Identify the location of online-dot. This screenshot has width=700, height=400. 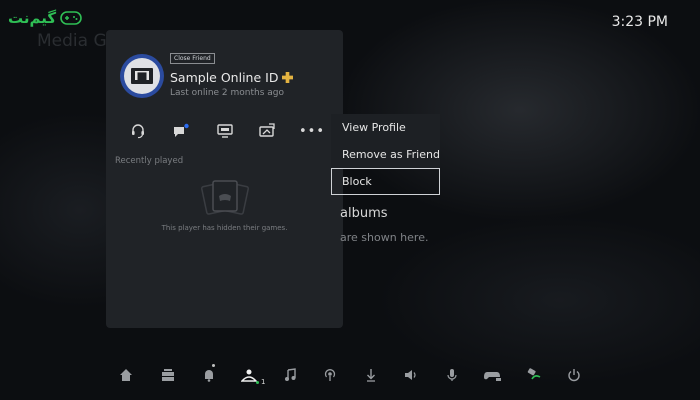
(257, 382).